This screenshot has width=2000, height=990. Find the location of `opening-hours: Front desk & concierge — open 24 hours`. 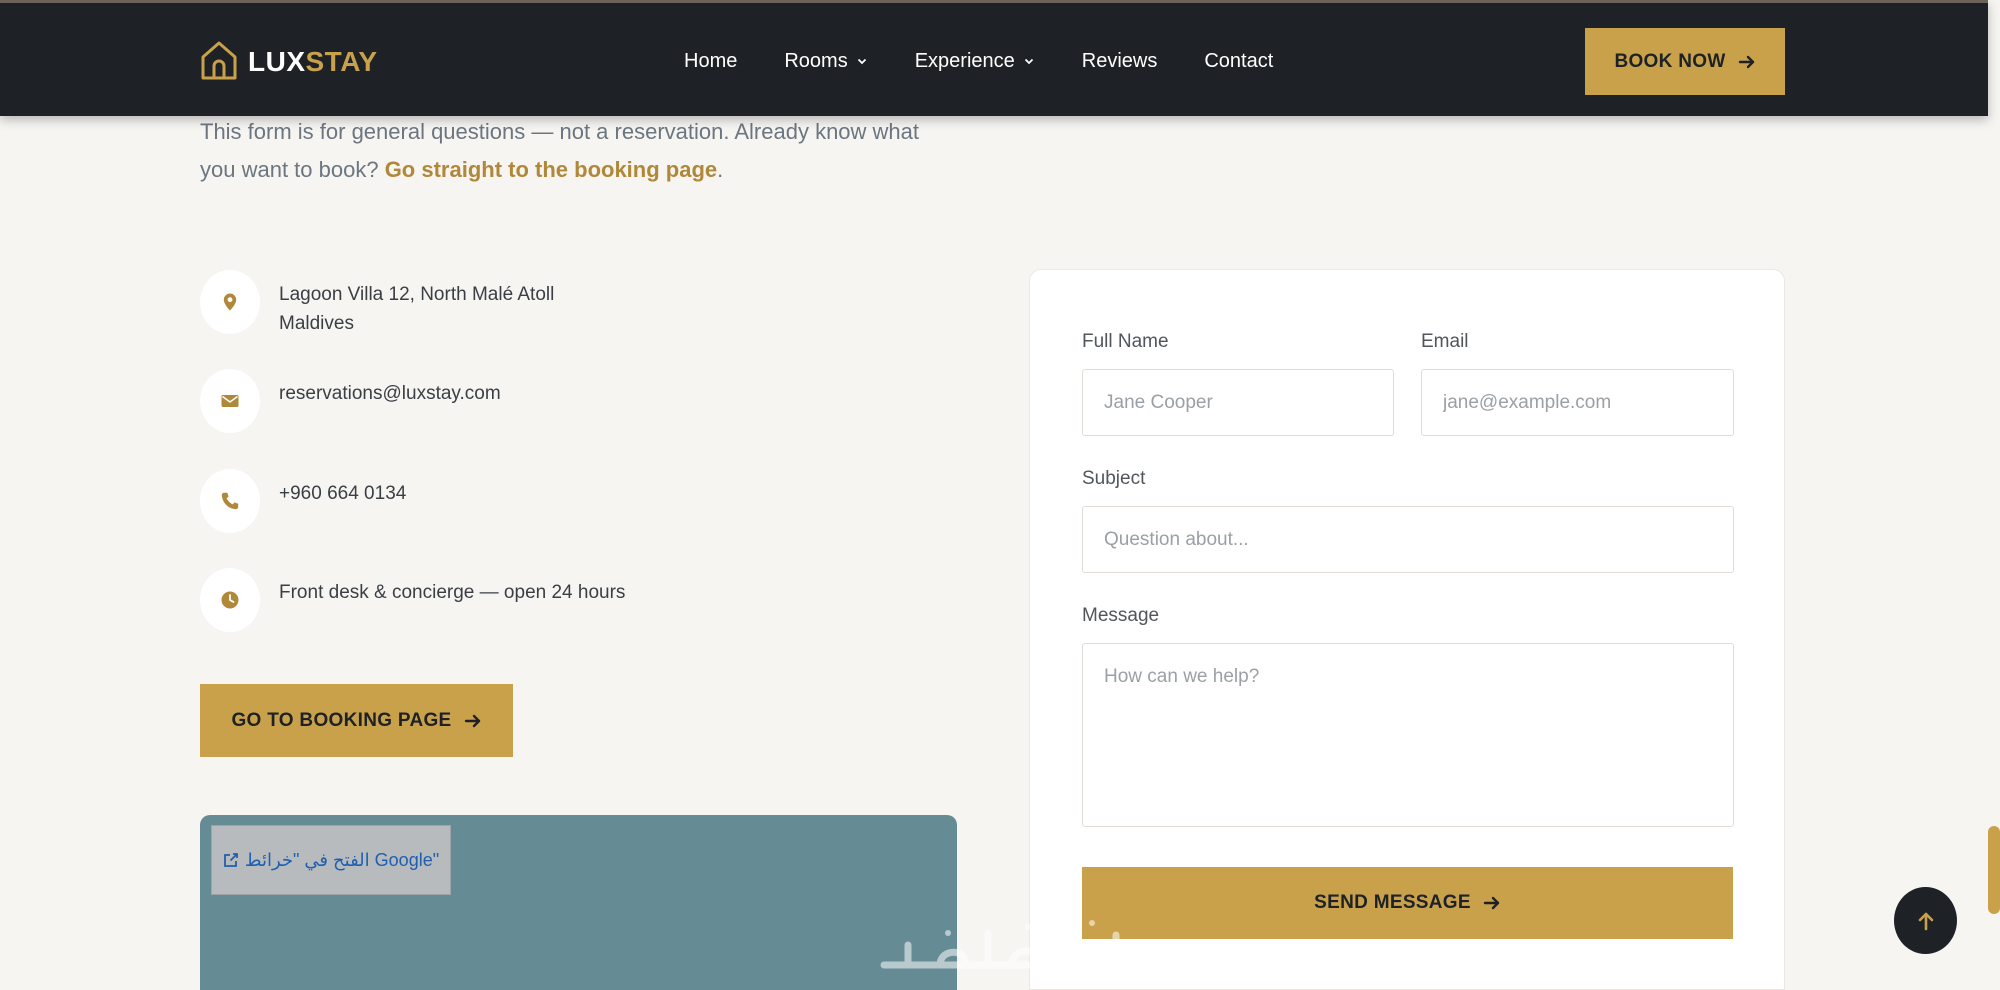

opening-hours: Front desk & concierge — open 24 hours is located at coordinates (452, 592).